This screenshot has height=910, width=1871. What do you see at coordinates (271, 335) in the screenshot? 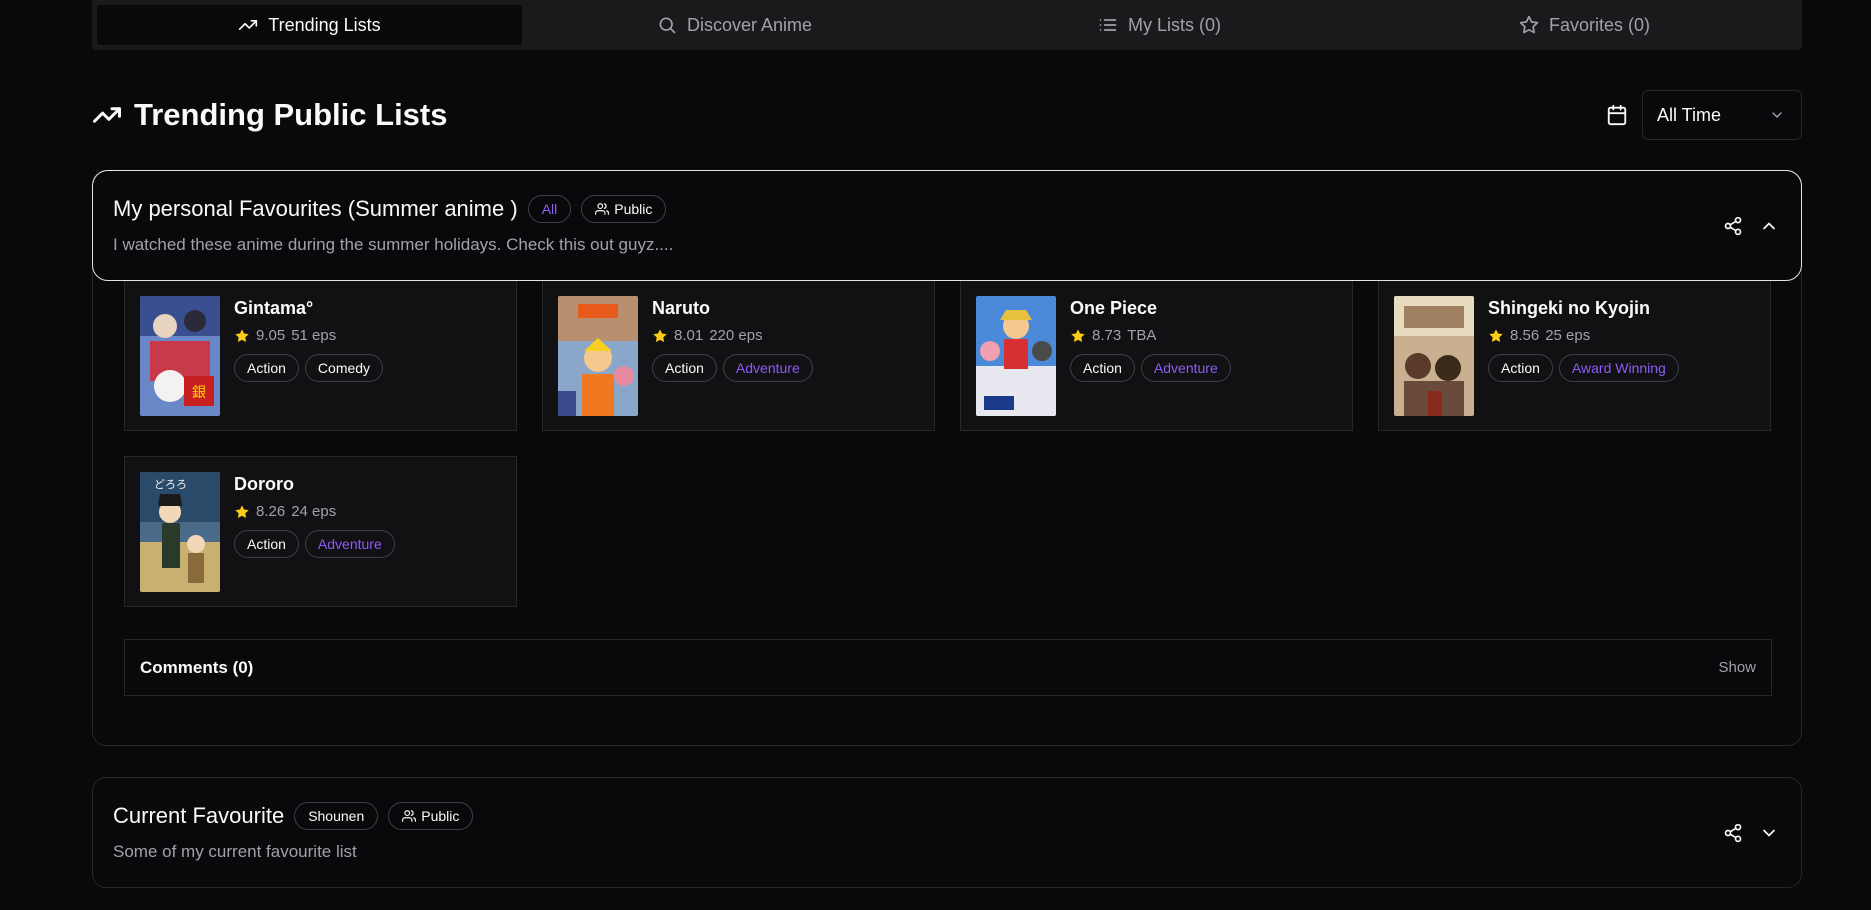
I see `anime-score: 9.05` at bounding box center [271, 335].